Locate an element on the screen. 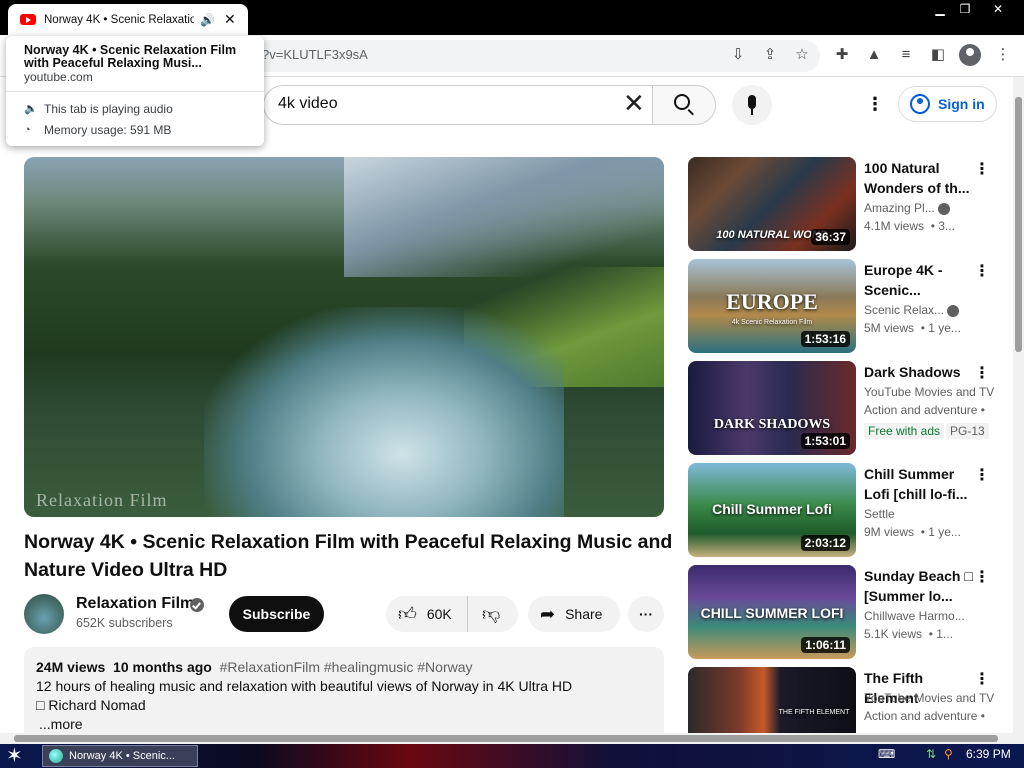 This screenshot has width=1024, height=768. sign-in-button: Sign in is located at coordinates (947, 104).